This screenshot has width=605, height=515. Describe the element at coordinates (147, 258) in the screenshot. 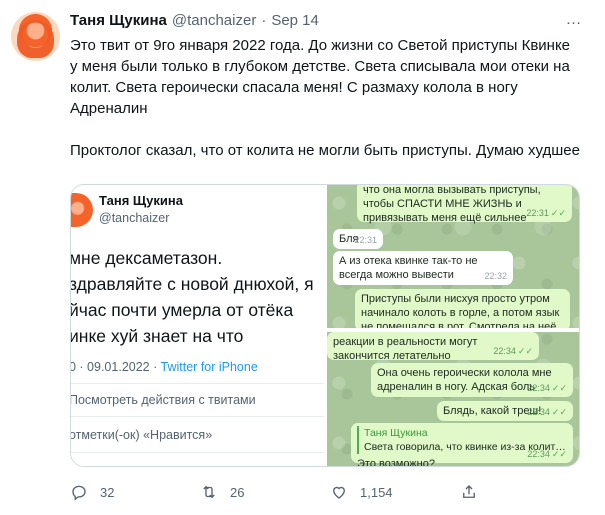

I see `embedded-line: мне дексаметазон.` at that location.